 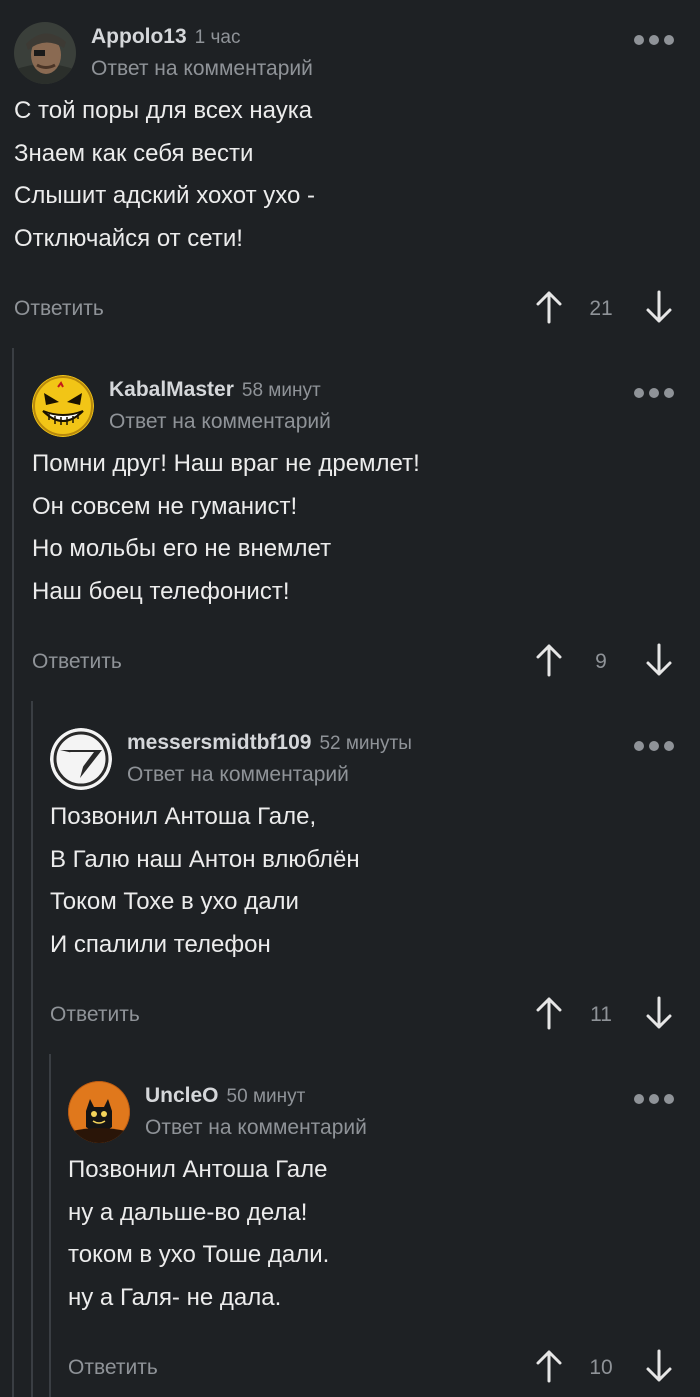 I want to click on comment-line: Наш боец телефонист!, so click(x=161, y=591).